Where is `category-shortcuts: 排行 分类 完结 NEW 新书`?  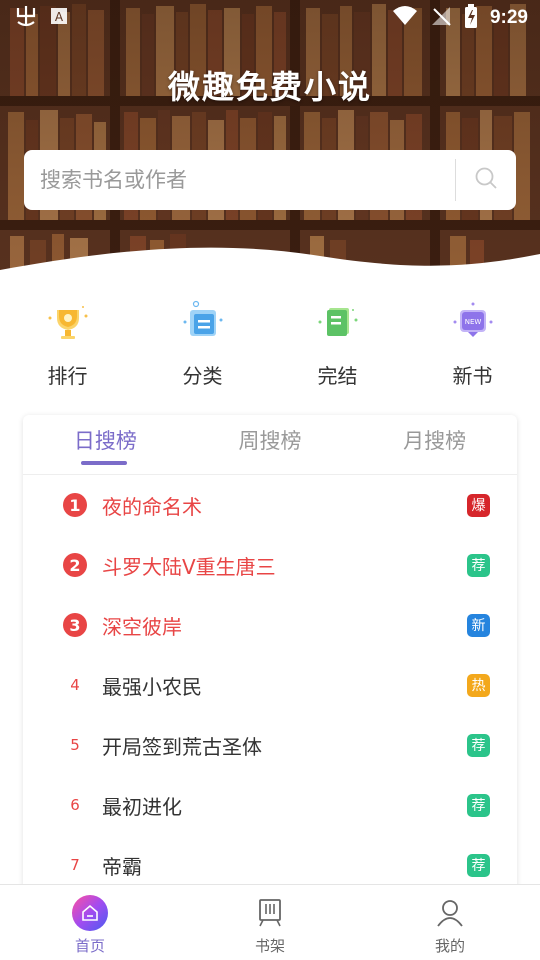
category-shortcuts: 排行 分类 完结 NEW 新书 is located at coordinates (270, 345).